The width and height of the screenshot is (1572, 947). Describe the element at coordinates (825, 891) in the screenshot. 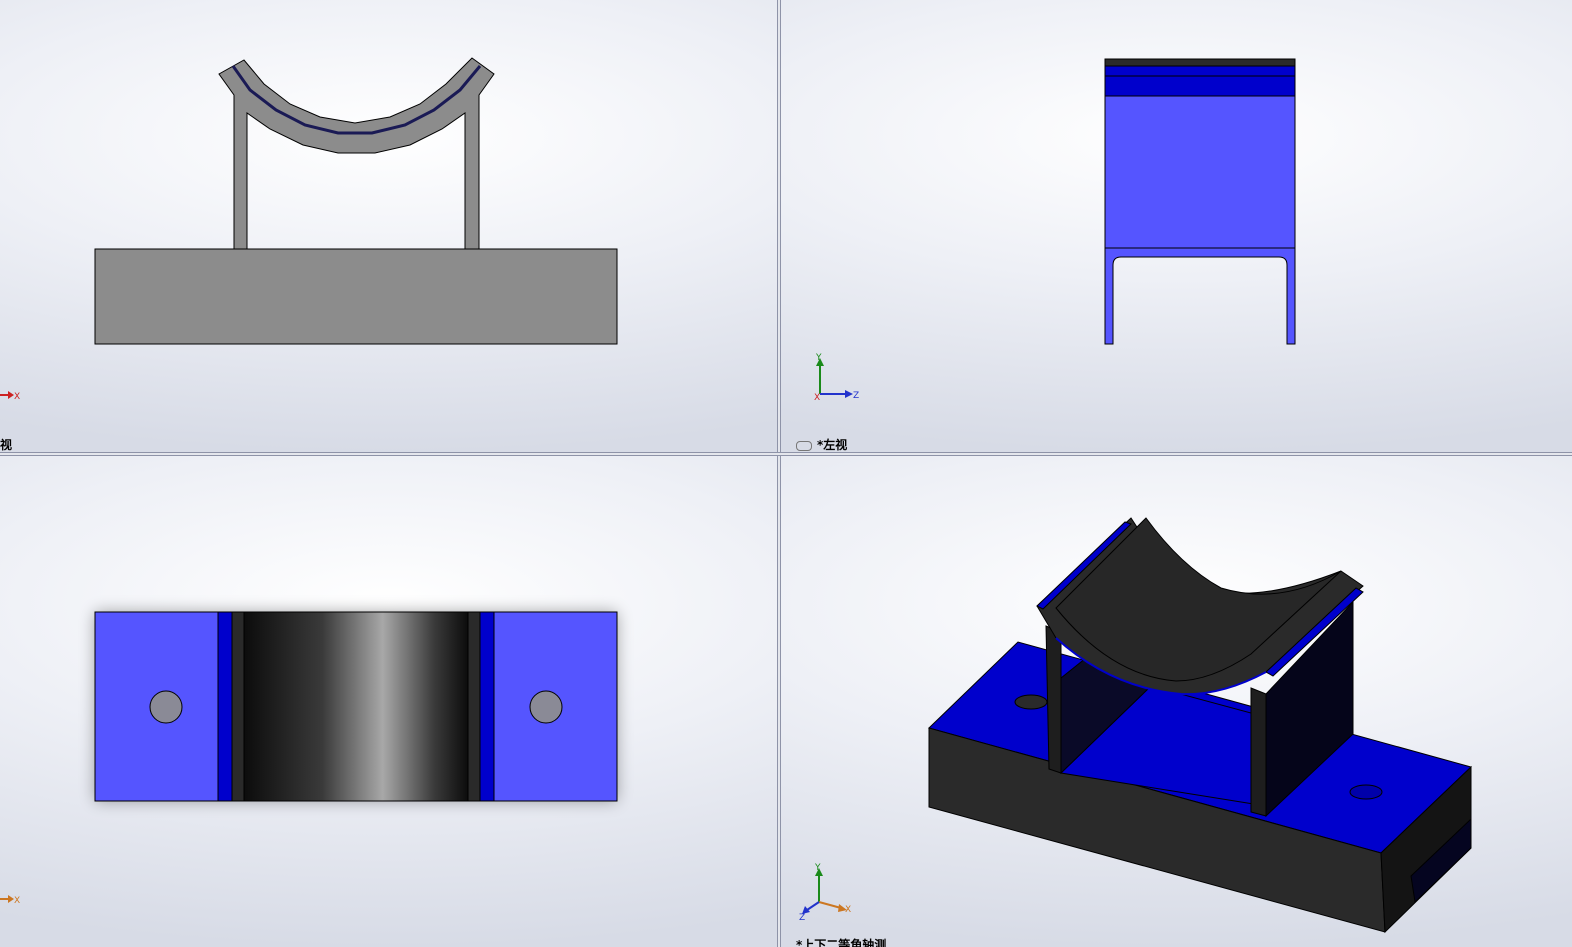

I see `coordinate-triad: Y X Z` at that location.